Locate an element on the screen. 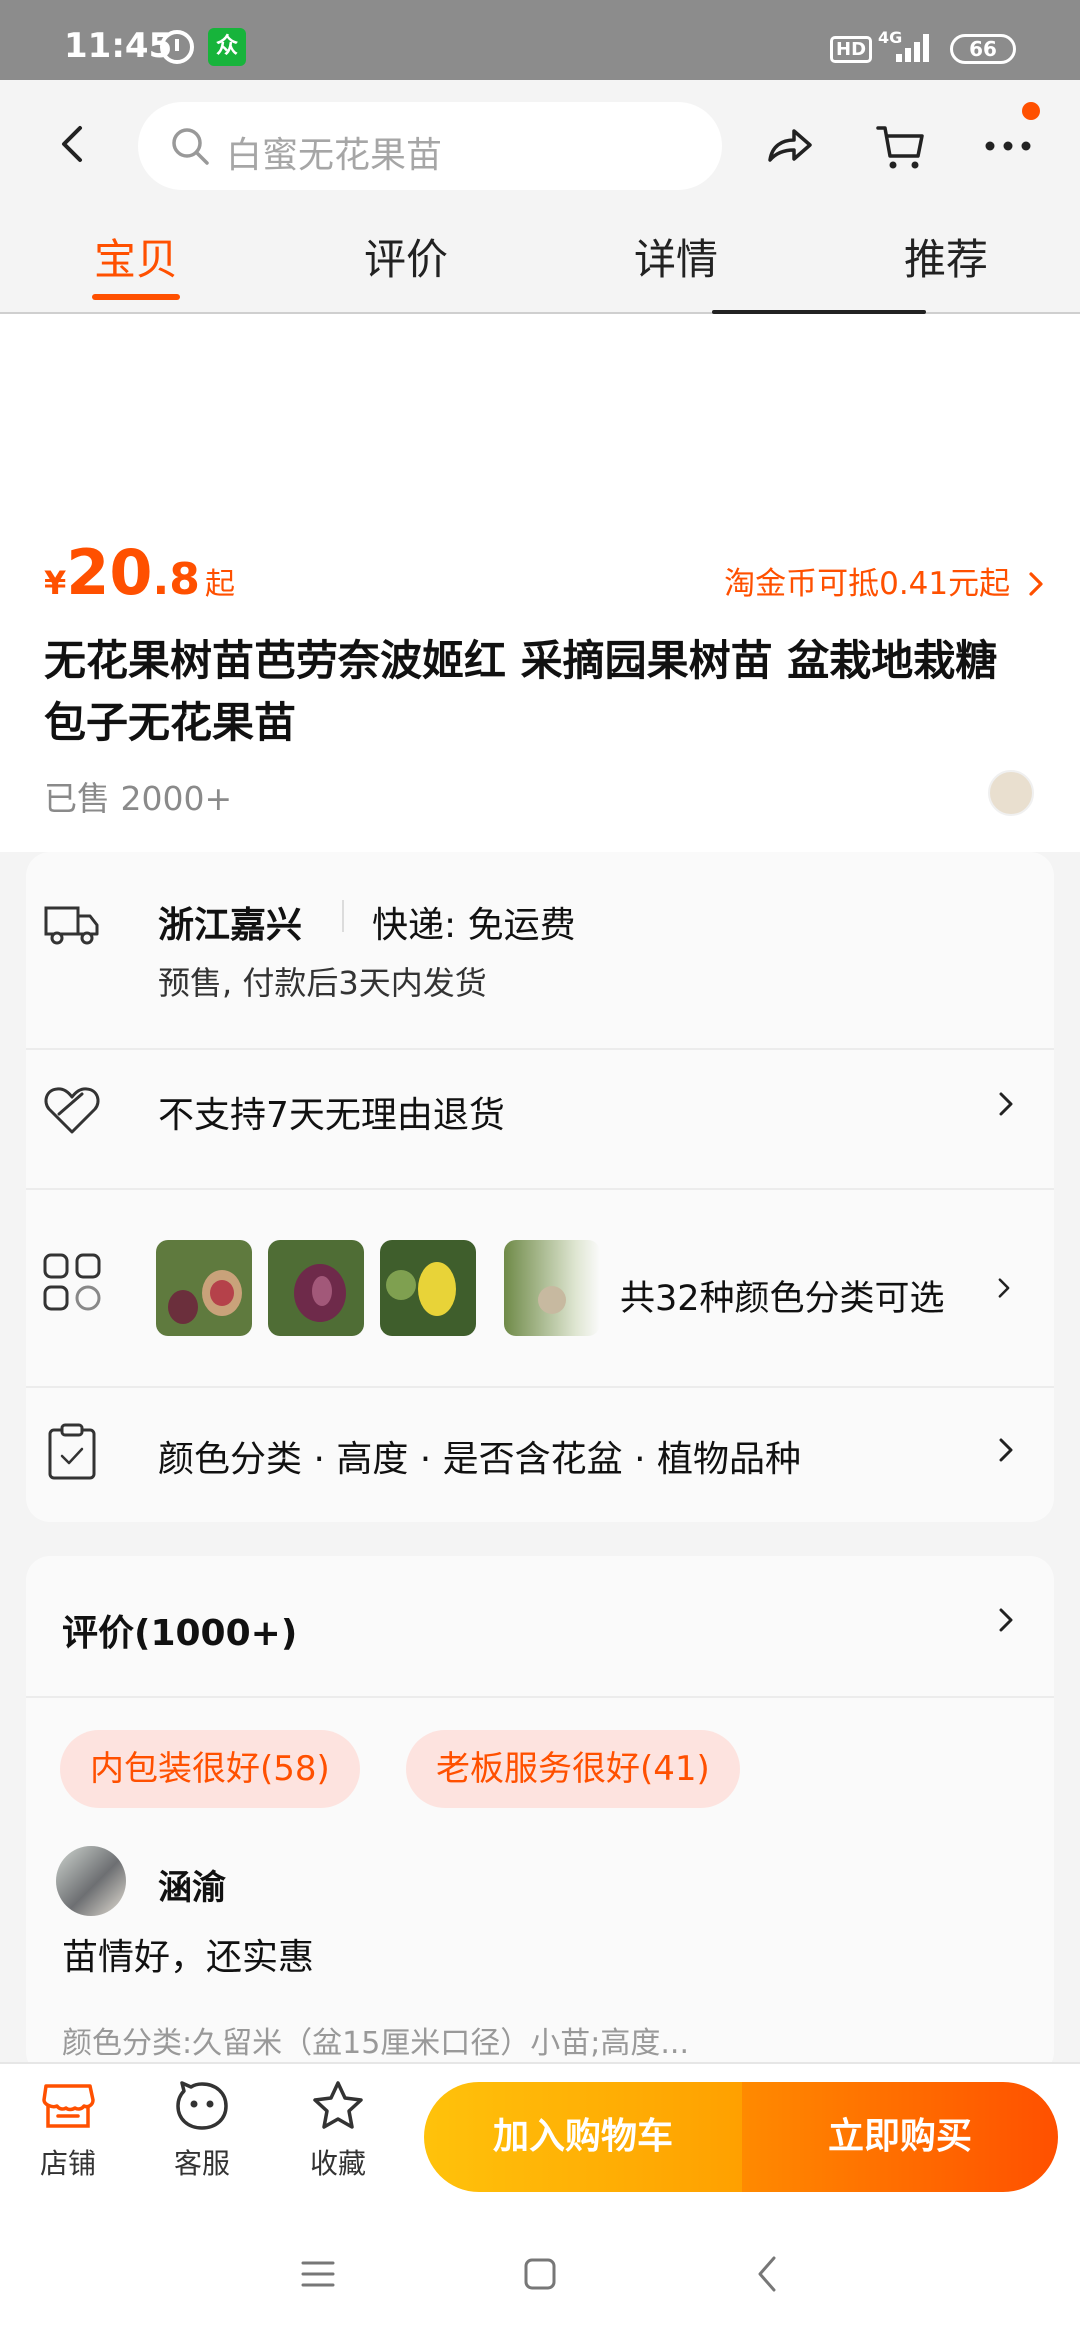  coin-discount-link: 淘金币可抵0.41元起 is located at coordinates (885, 580).